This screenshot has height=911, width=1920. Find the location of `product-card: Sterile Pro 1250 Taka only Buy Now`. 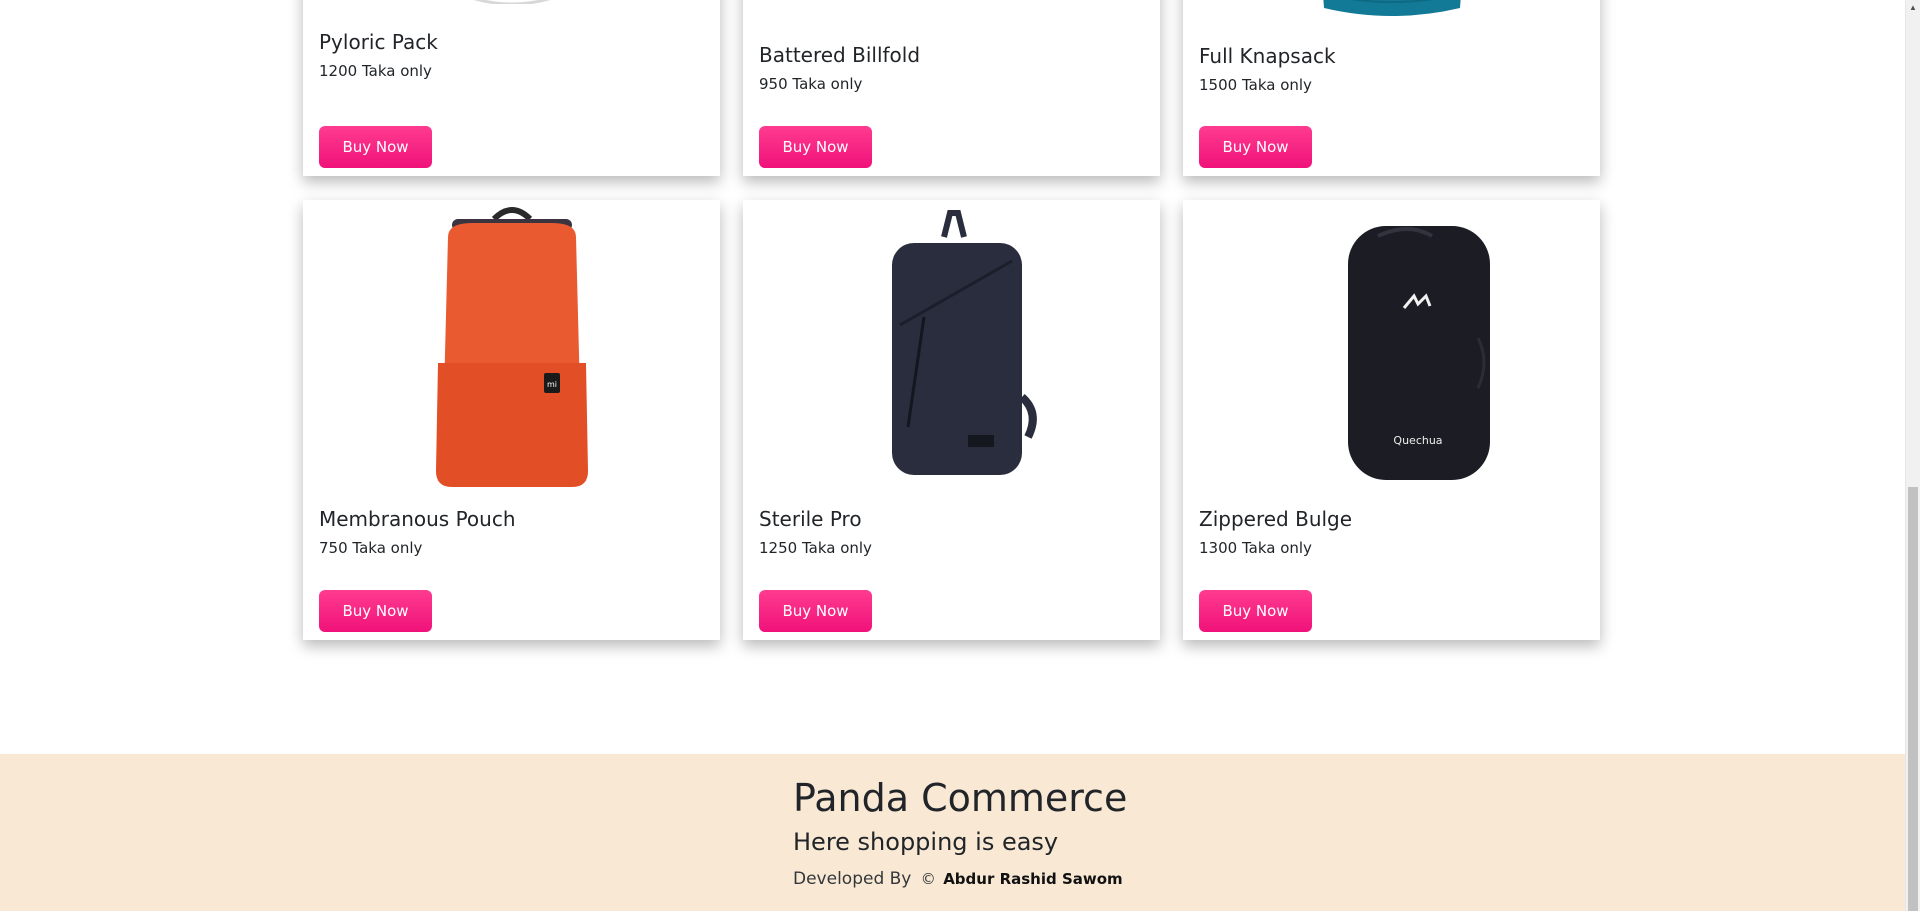

product-card: Sterile Pro 1250 Taka only Buy Now is located at coordinates (951, 420).